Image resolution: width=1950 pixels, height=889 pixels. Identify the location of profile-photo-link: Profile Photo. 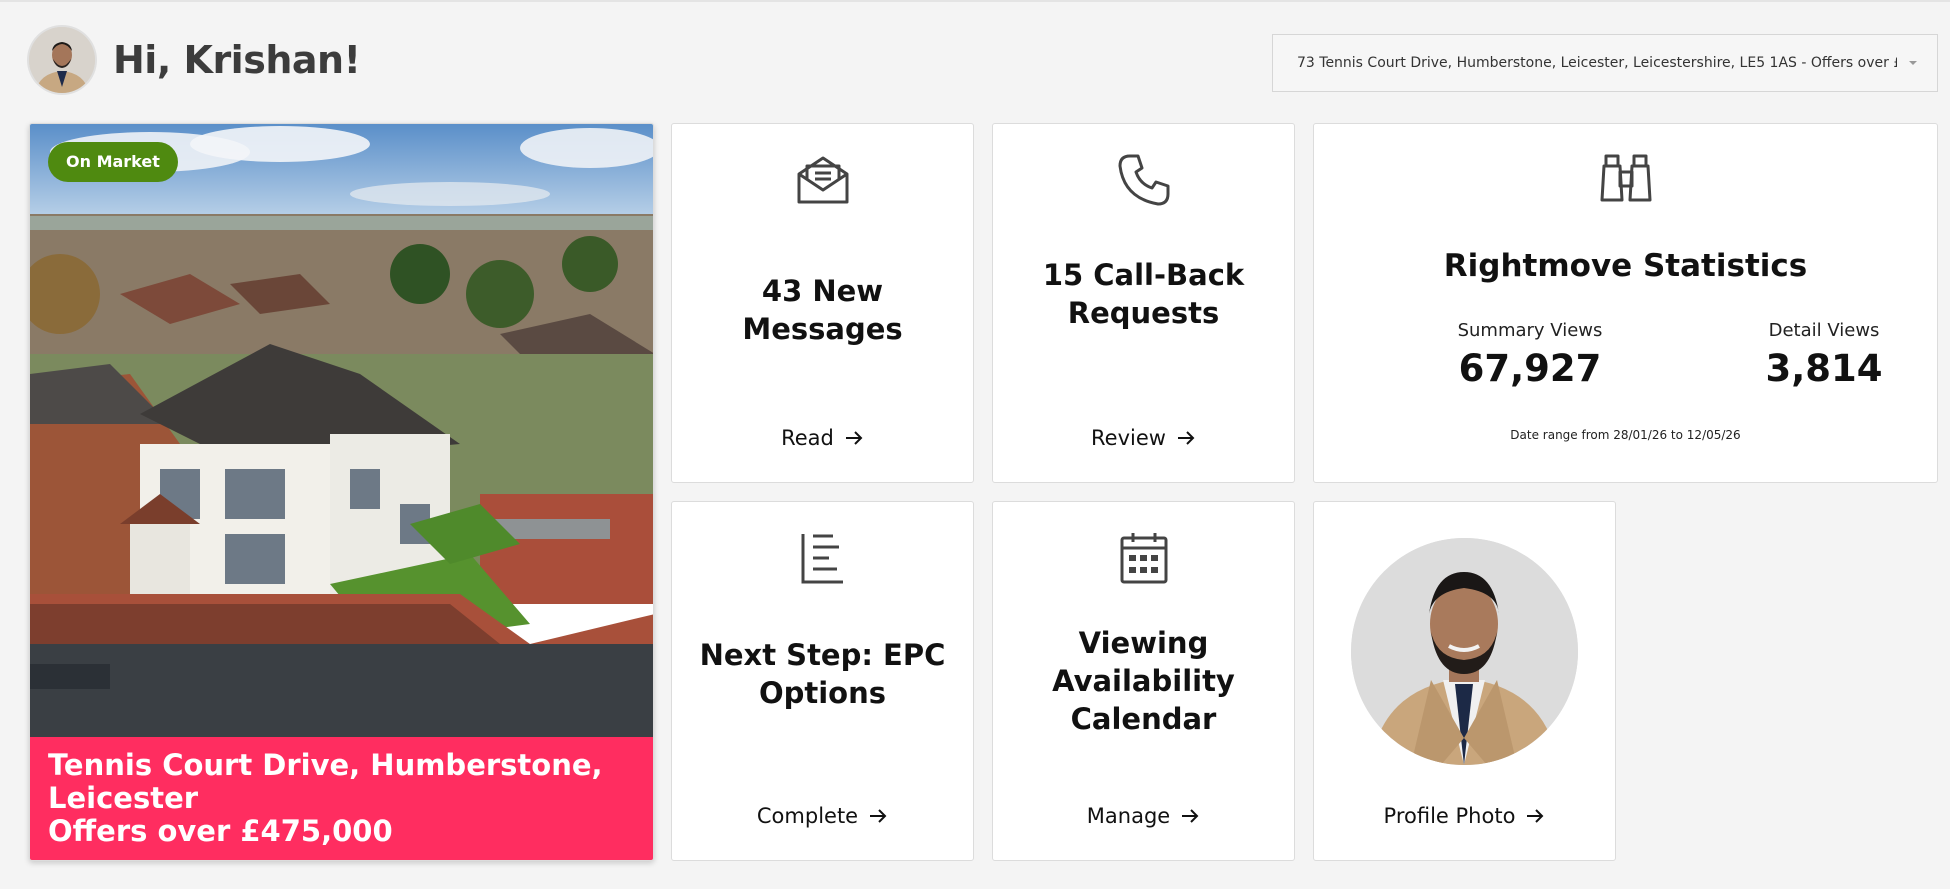
(1464, 816).